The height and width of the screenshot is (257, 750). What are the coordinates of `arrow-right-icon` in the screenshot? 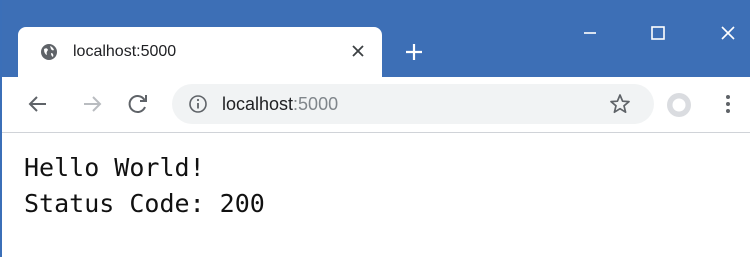 It's located at (92, 104).